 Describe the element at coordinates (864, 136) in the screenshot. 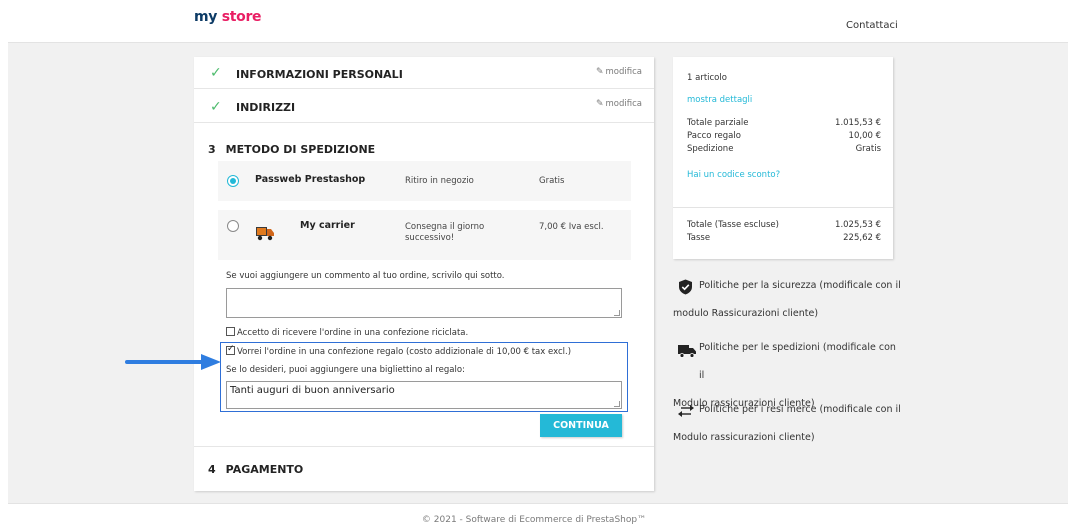

I see `gift-wrap-cost-value: 10,00 €` at that location.